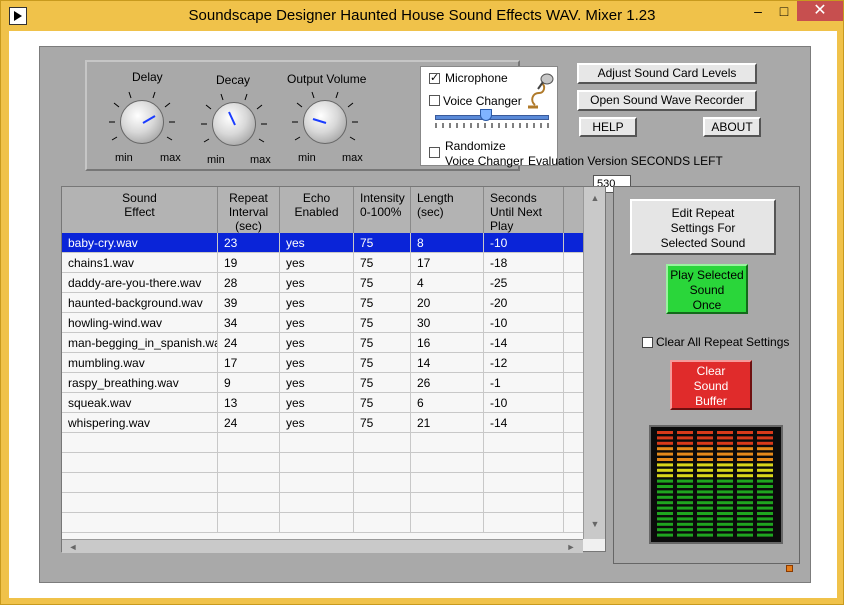  Describe the element at coordinates (322, 323) in the screenshot. I see `table-row: howling-wind.wav 34 yes 75 30 -10` at that location.